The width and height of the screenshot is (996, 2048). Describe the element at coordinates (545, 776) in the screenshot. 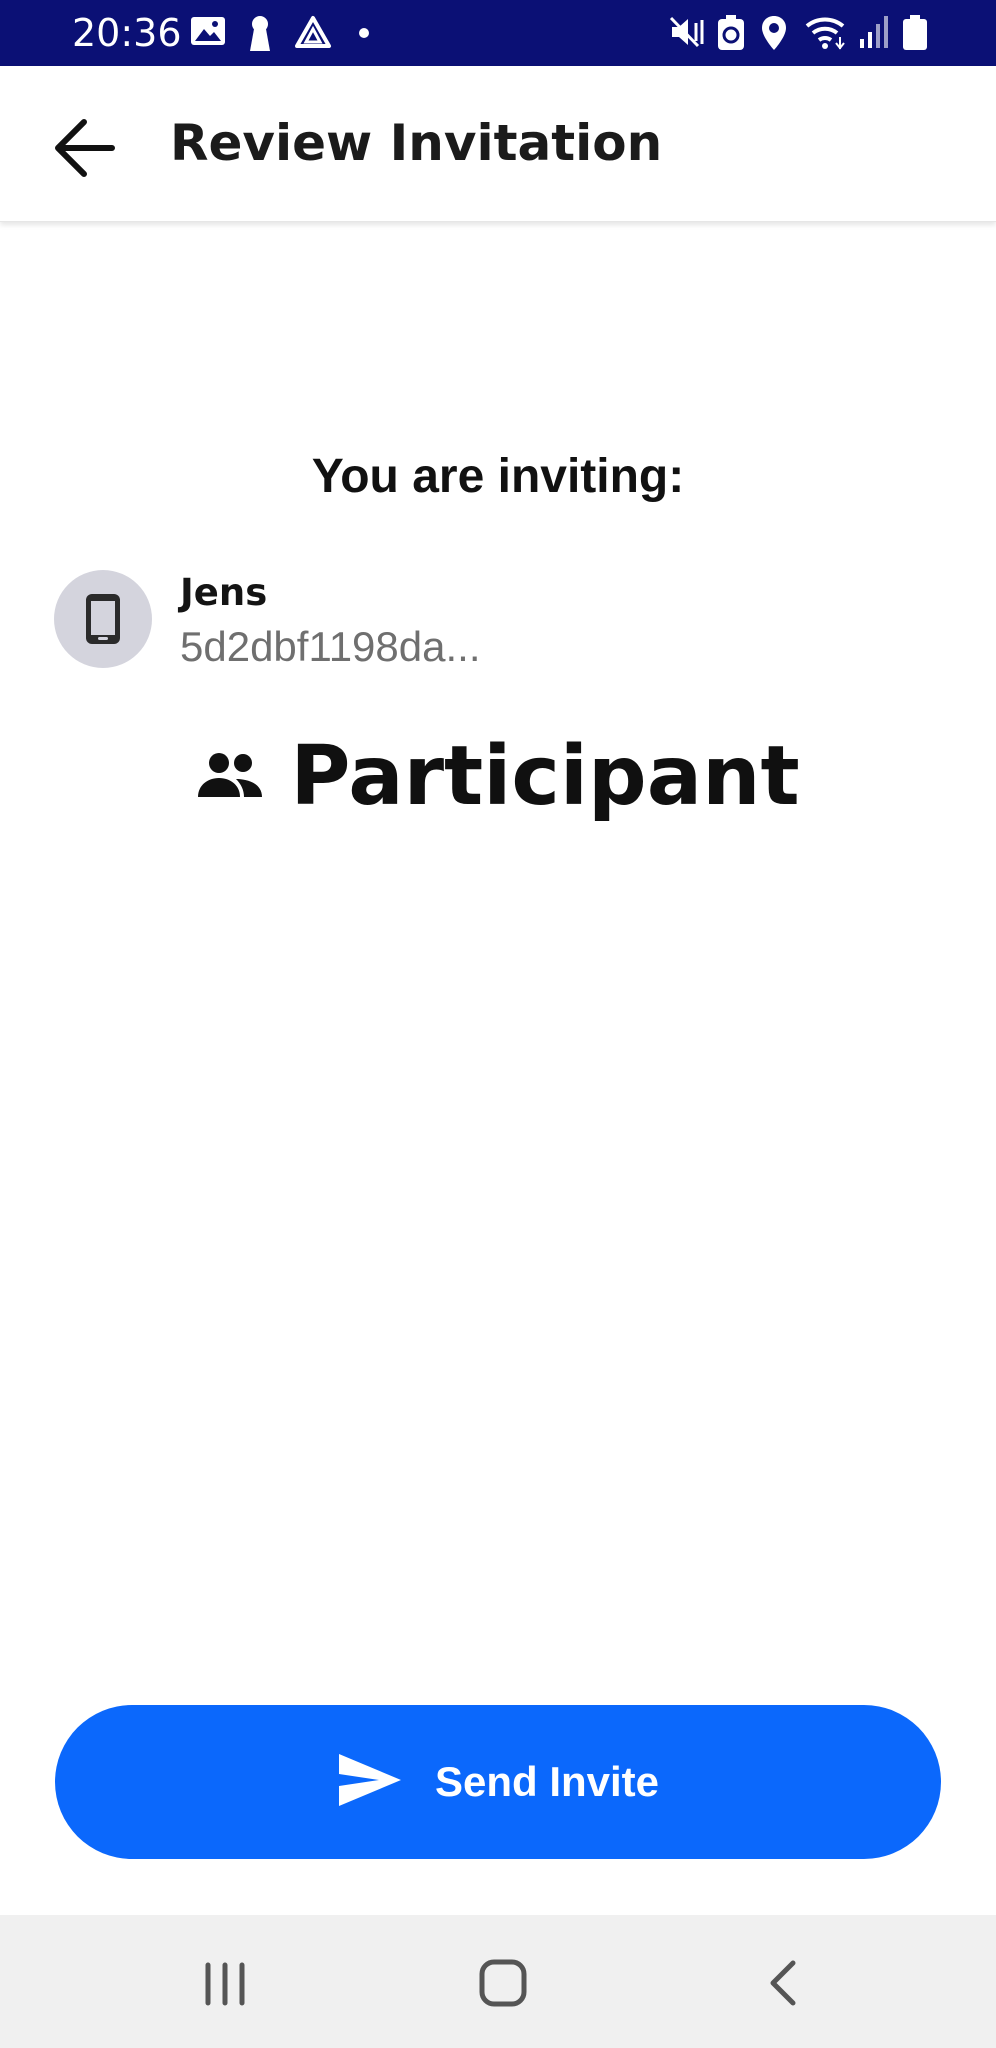

I see `role-label: Participant` at that location.